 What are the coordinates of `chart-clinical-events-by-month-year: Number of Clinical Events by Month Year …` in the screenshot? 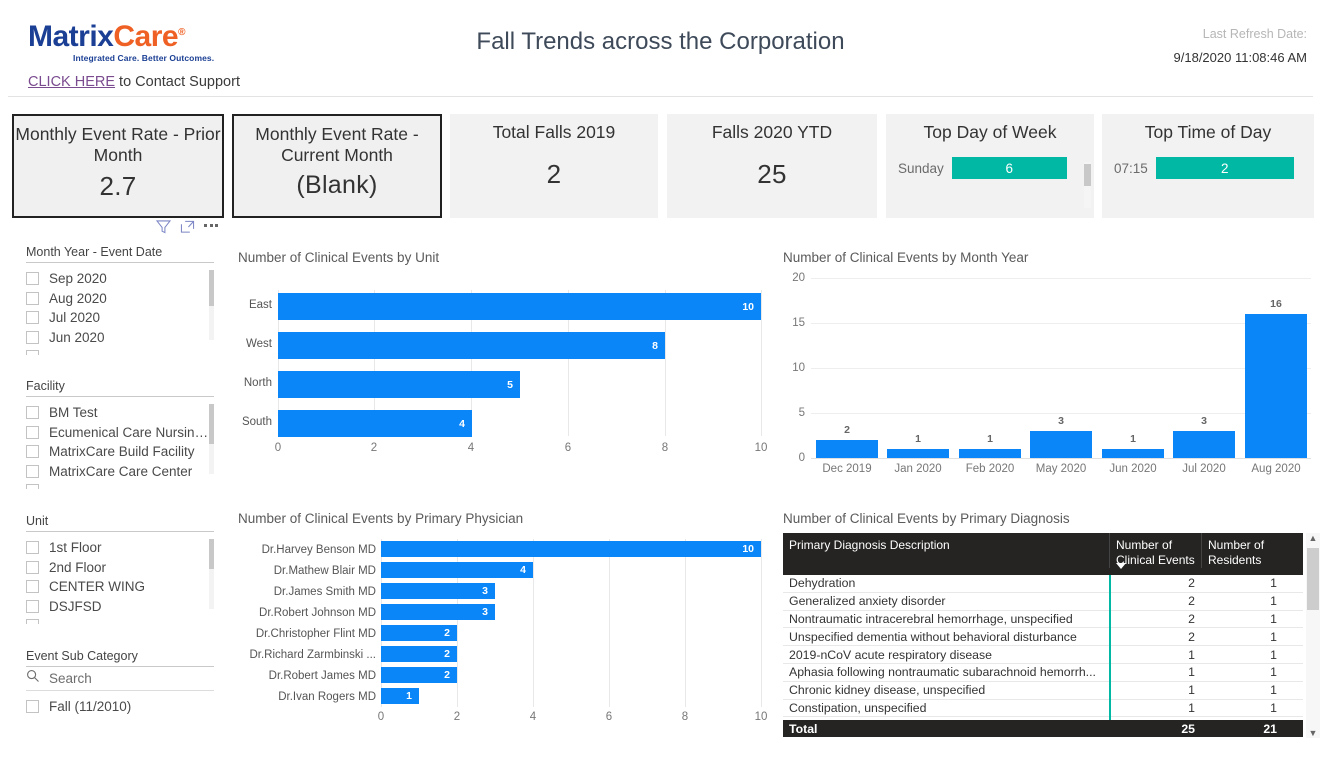 It's located at (1050, 365).